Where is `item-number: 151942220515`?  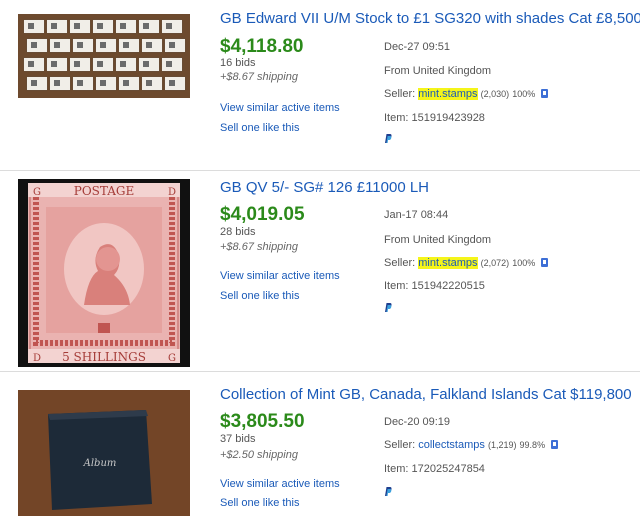 item-number: 151942220515 is located at coordinates (448, 286).